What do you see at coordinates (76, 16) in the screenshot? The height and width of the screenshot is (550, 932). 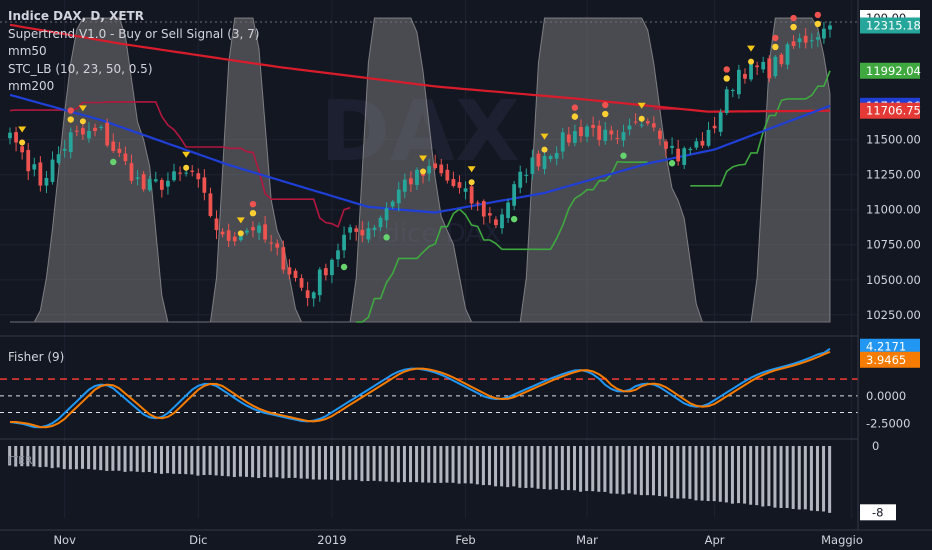 I see `chart-title: Indice DAX, D, XETR` at bounding box center [76, 16].